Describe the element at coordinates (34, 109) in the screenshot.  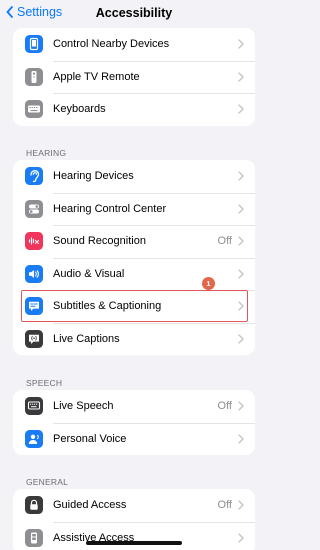
I see `keyboard-icon` at that location.